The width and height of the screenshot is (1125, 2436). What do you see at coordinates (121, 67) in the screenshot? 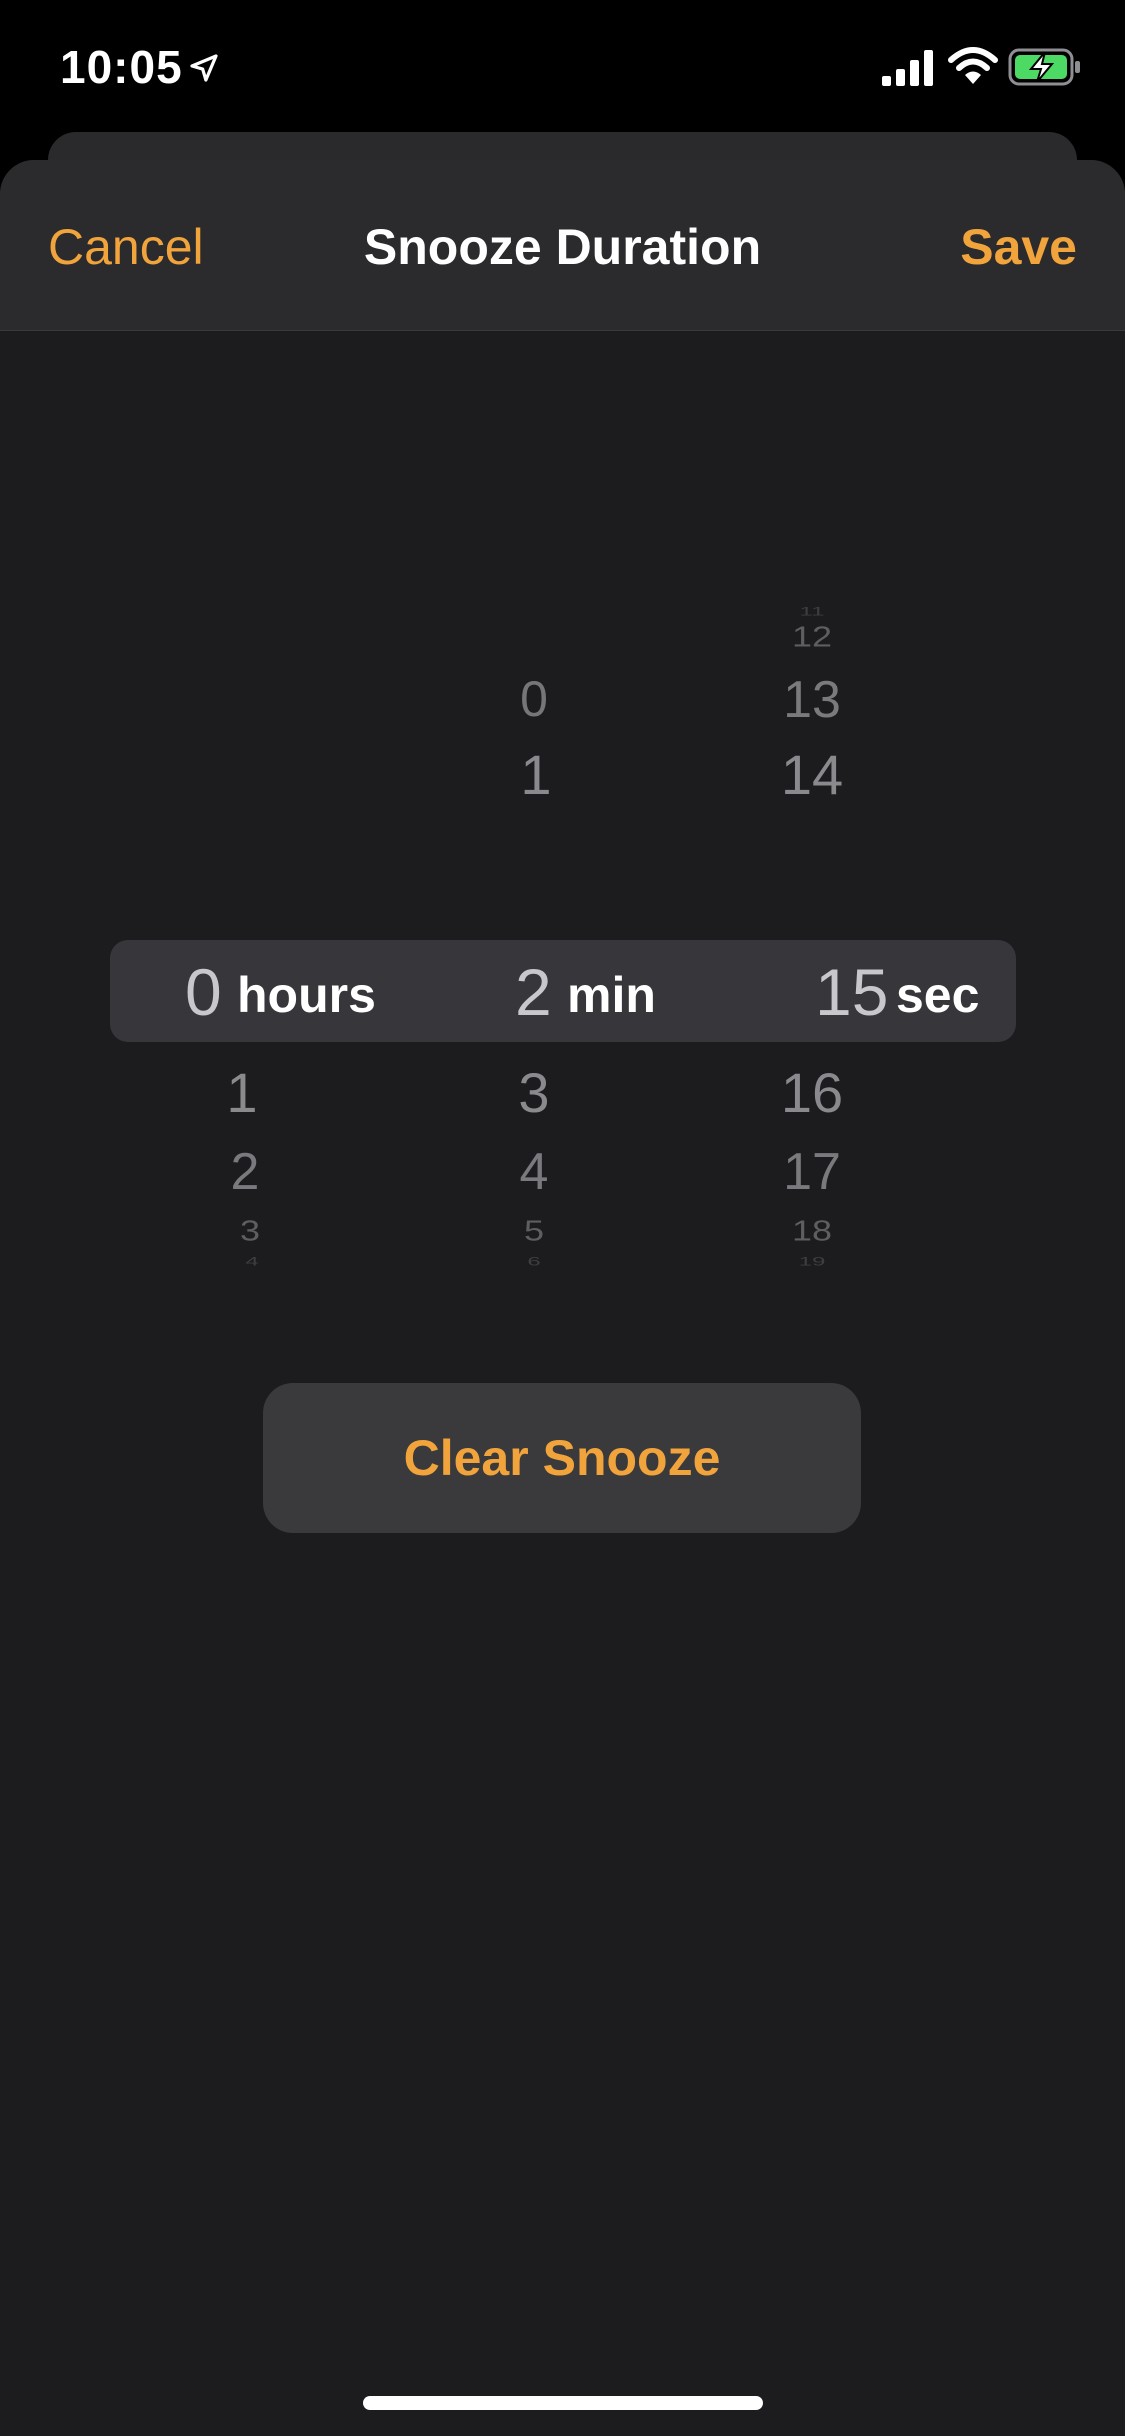
I see `status-time: 10:05` at bounding box center [121, 67].